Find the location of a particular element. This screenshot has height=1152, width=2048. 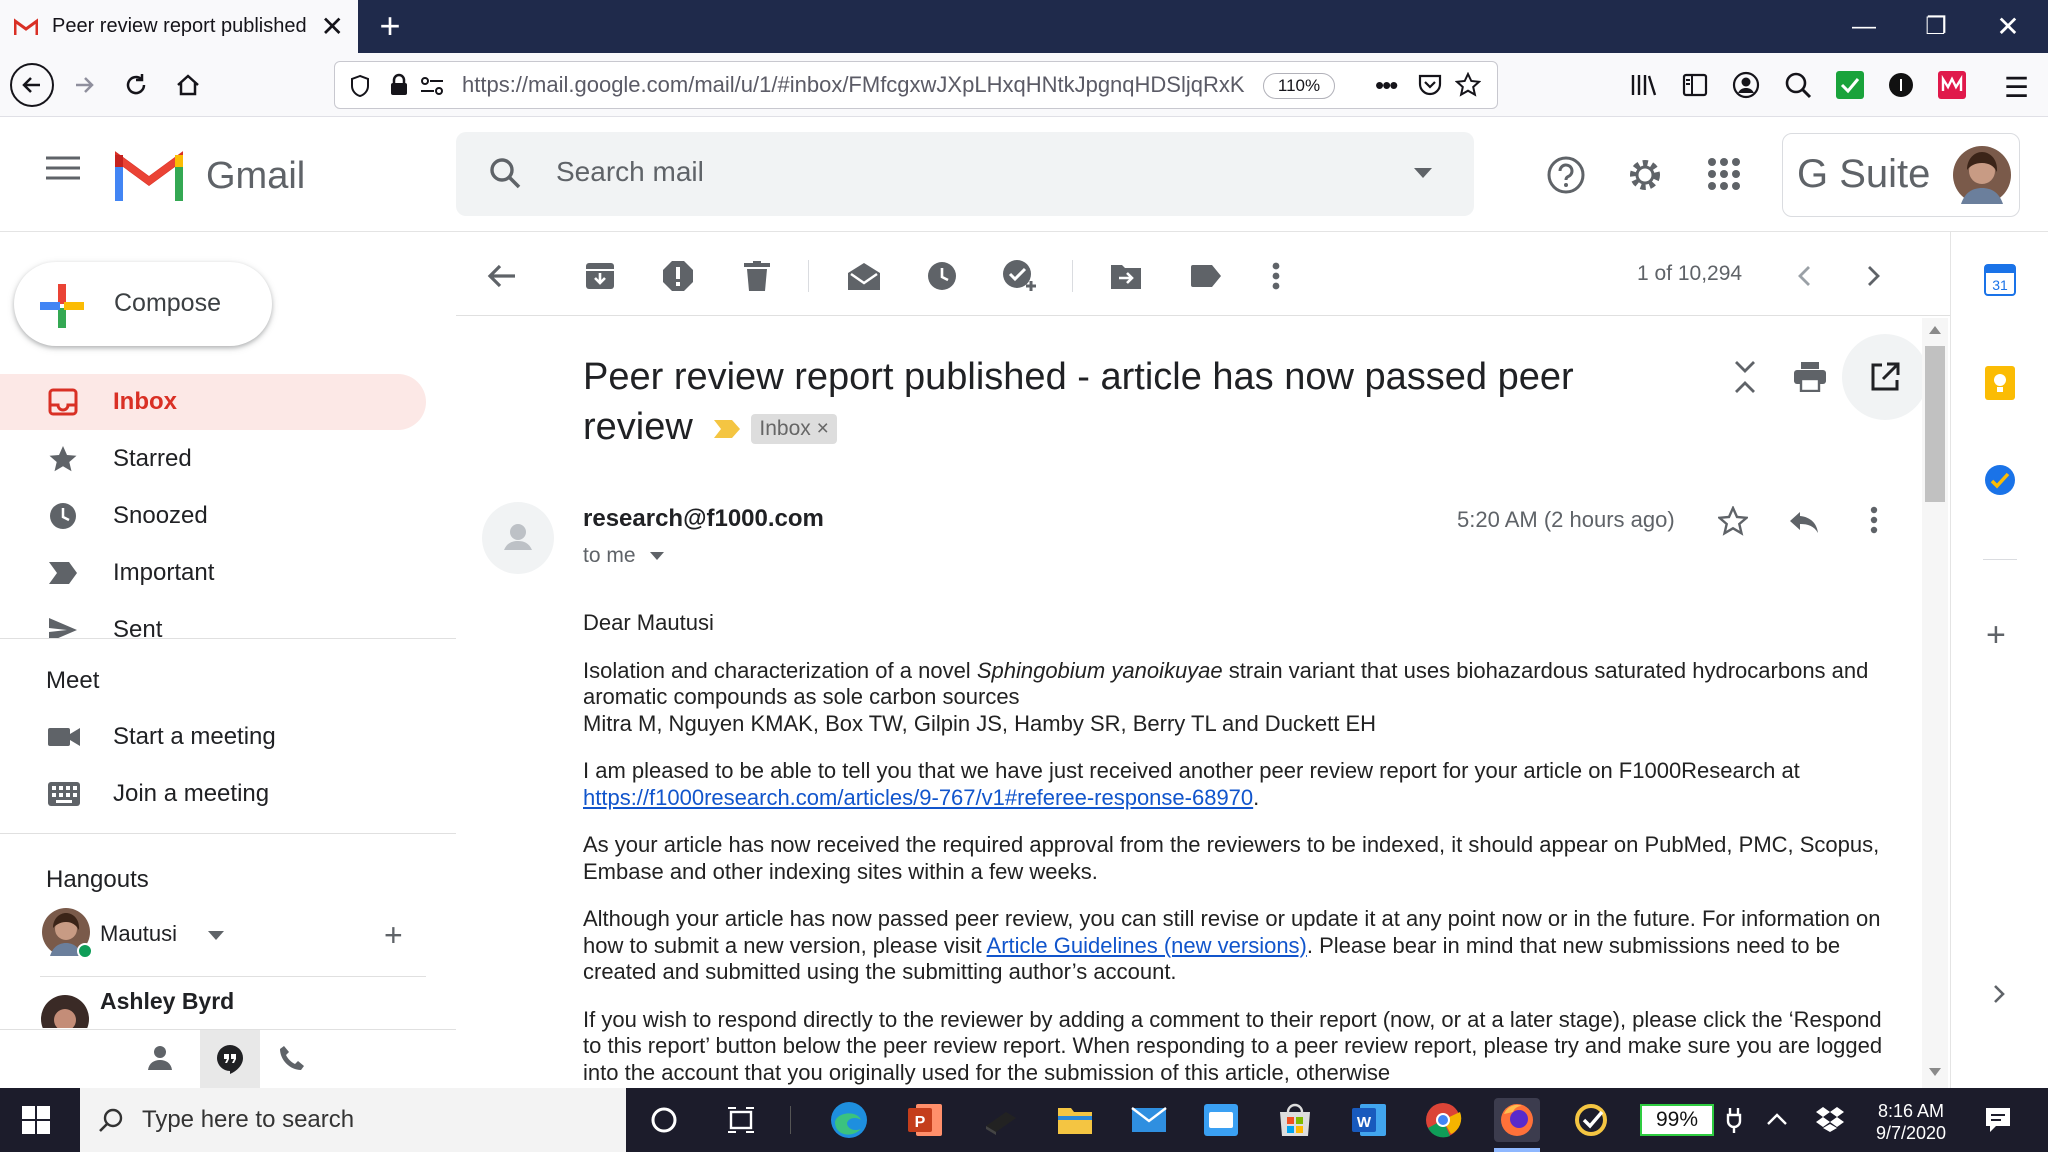

calendar-icon: 31 is located at coordinates (2000, 280).